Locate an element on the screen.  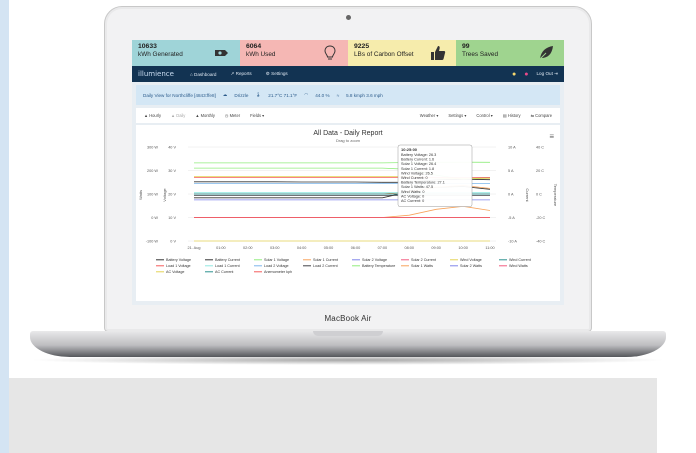
cloud-icon: ☁ is located at coordinates (225, 94).